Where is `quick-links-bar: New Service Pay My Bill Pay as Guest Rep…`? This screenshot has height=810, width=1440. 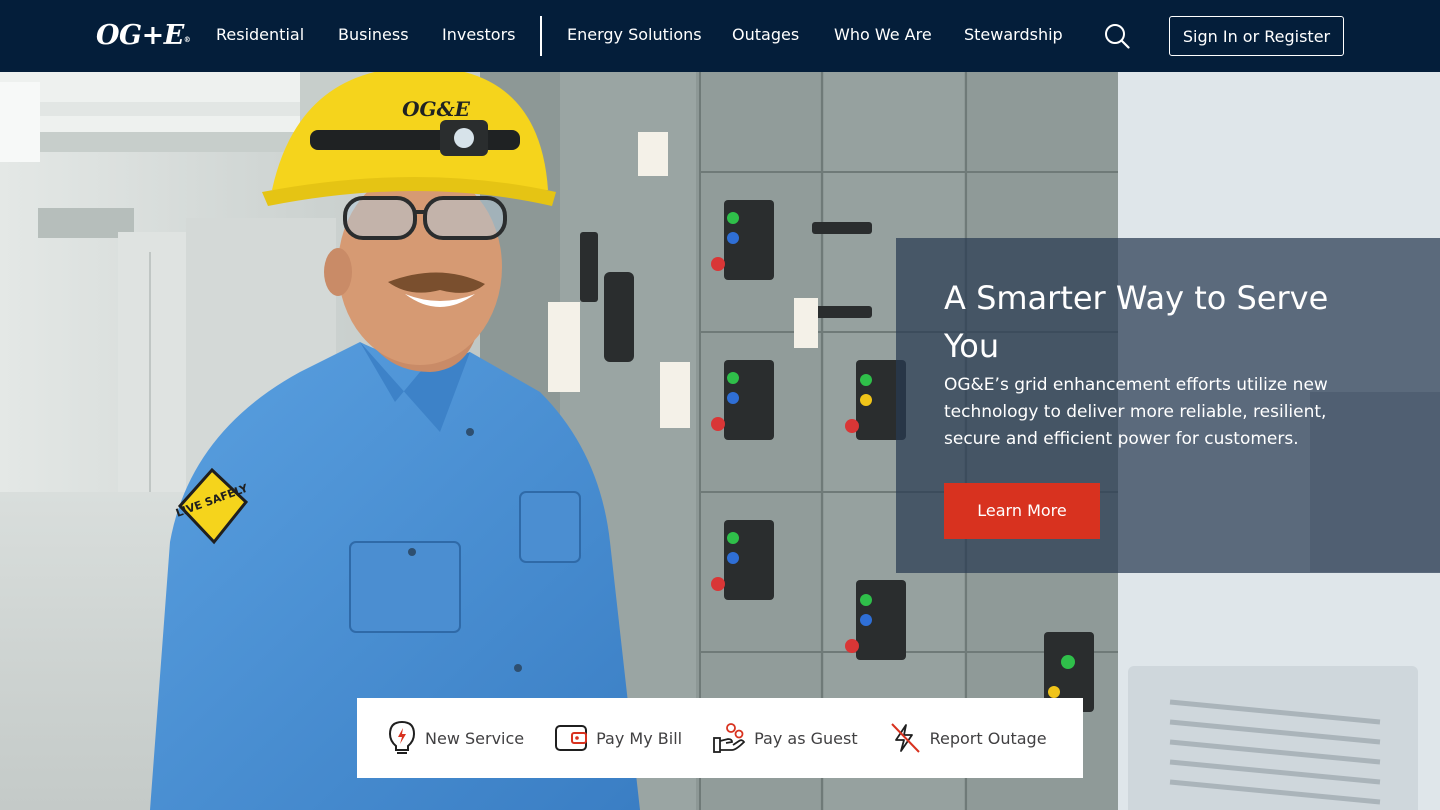
quick-links-bar: New Service Pay My Bill Pay as Guest Rep… is located at coordinates (720, 738).